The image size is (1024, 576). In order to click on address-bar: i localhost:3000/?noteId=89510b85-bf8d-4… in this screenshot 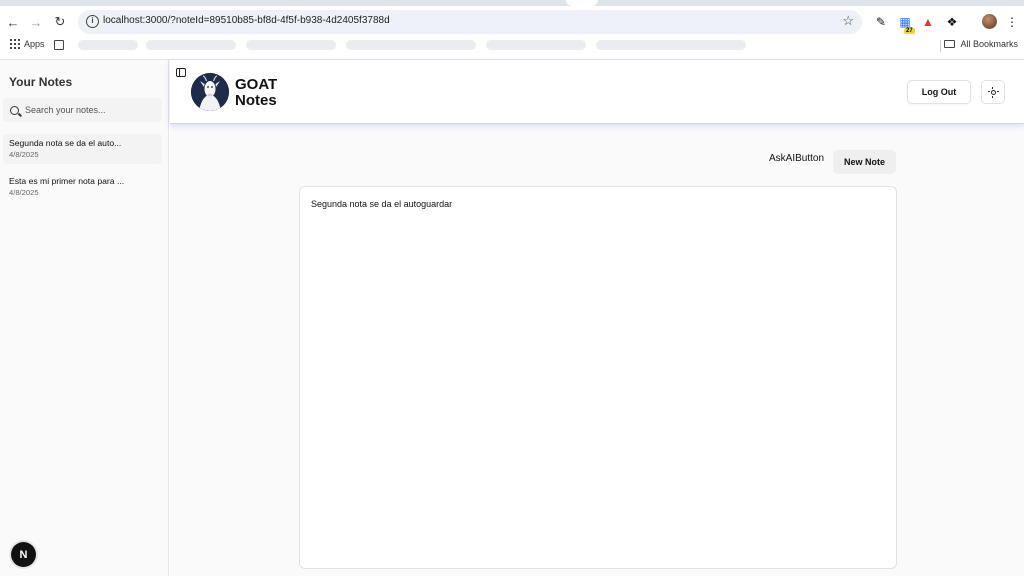, I will do `click(470, 22)`.